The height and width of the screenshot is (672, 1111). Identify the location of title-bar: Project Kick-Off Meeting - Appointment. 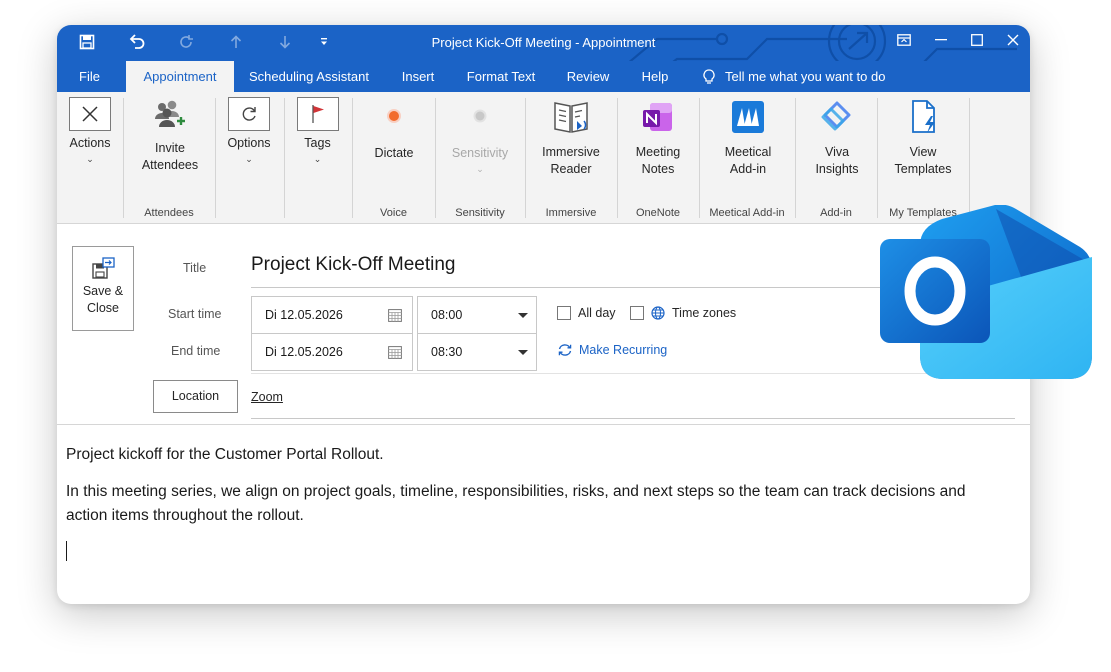
(543, 43).